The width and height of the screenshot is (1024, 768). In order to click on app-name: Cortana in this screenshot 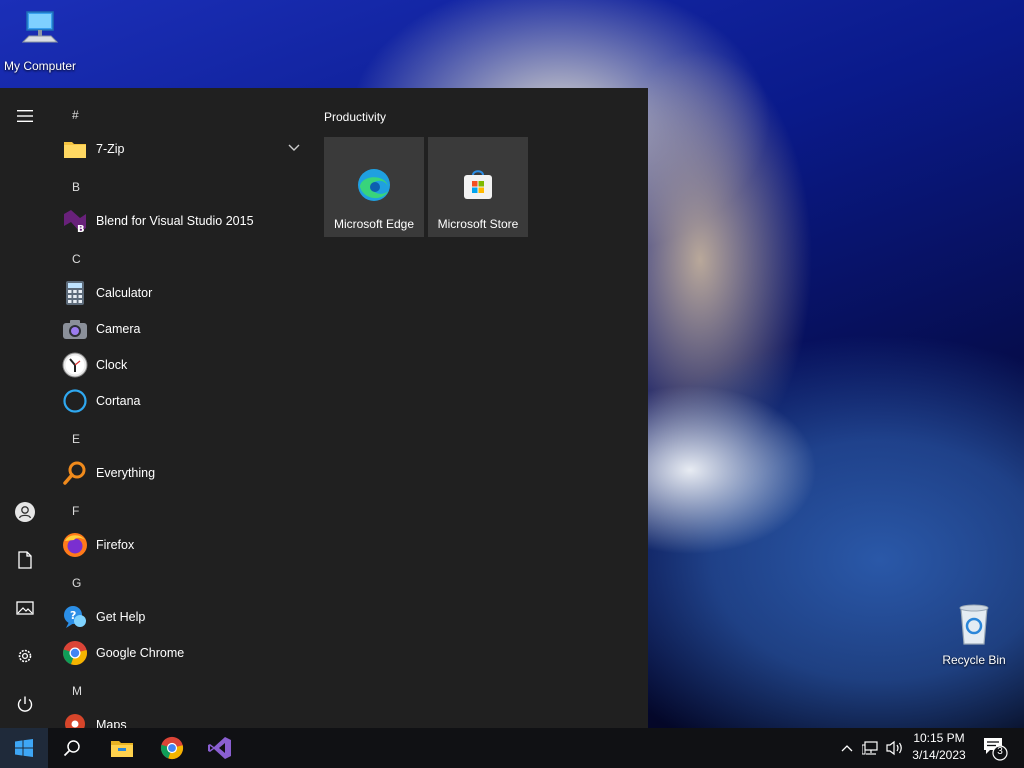, I will do `click(118, 401)`.